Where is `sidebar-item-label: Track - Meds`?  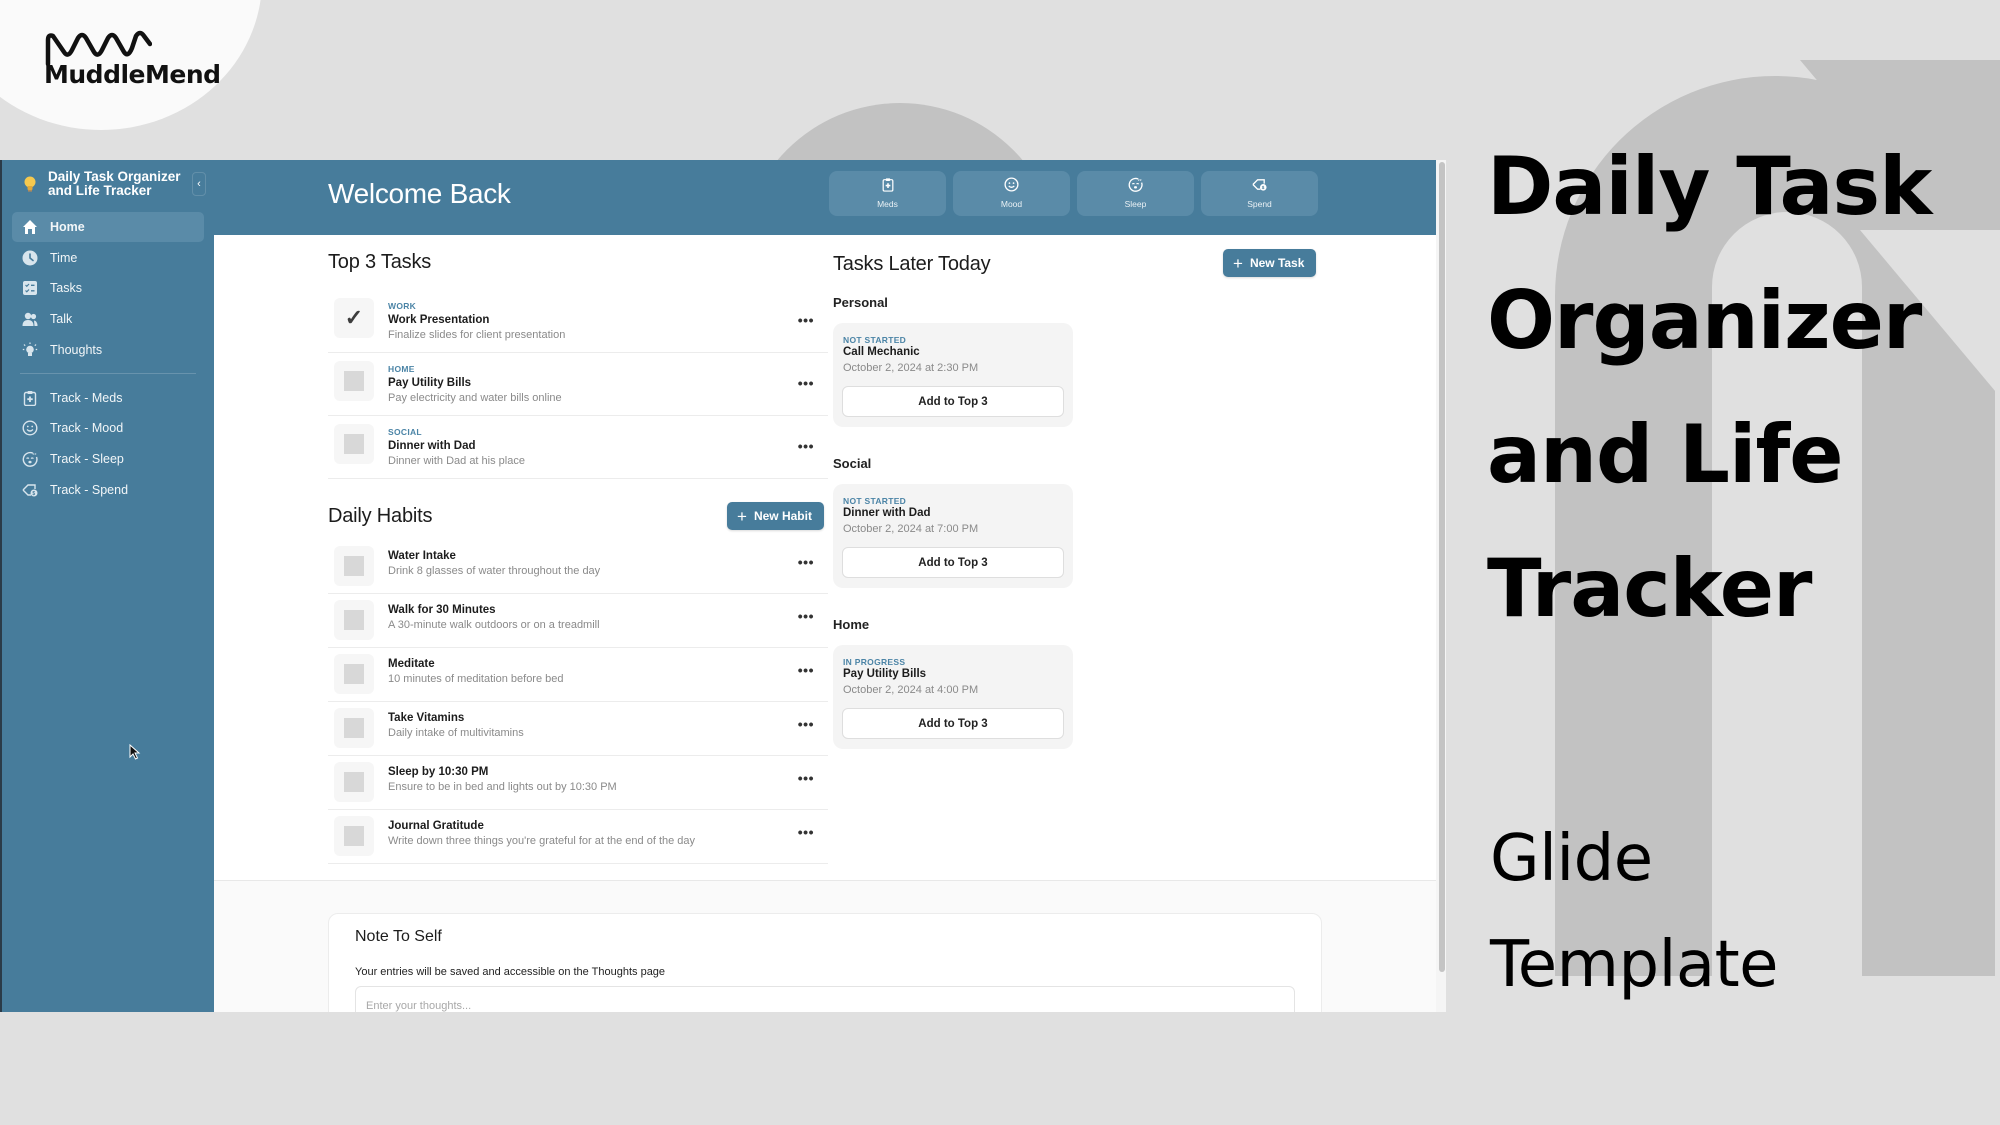
sidebar-item-label: Track - Meds is located at coordinates (86, 397).